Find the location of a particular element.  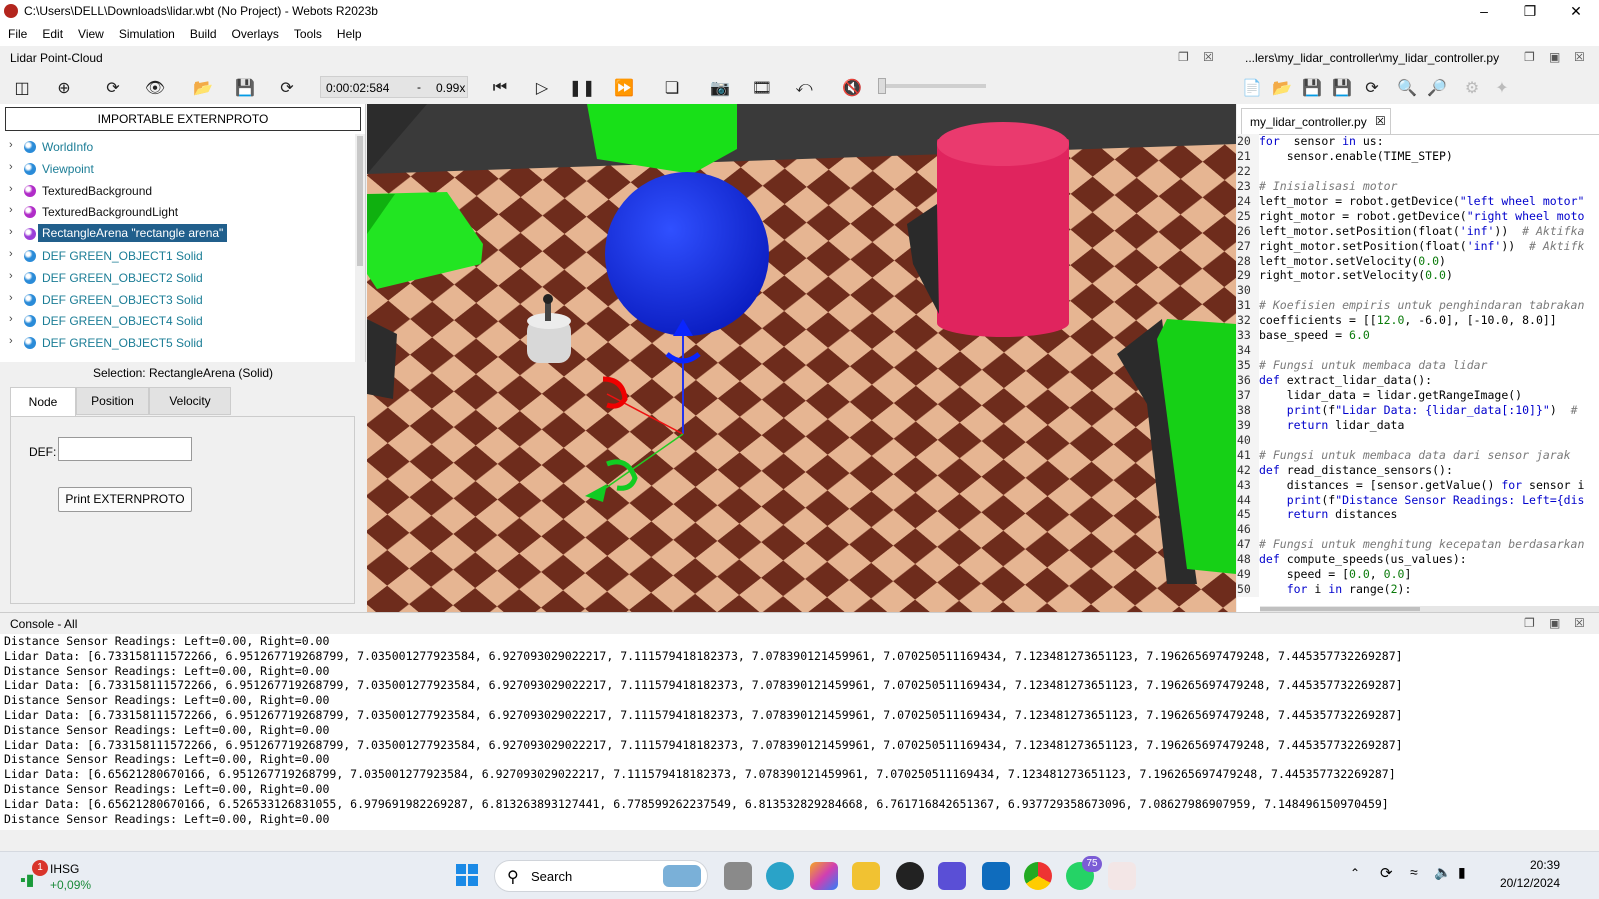

tree-item: › Viewpoint is located at coordinates (176, 169).